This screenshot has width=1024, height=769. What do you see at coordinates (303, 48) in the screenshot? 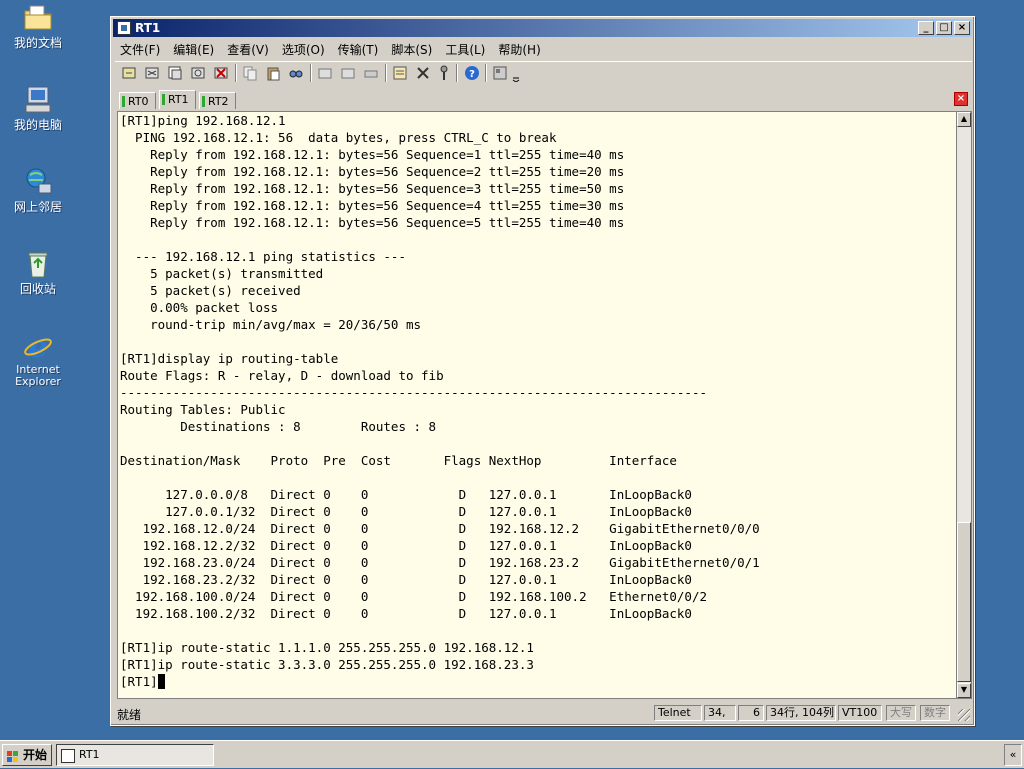
I see `menu-options: 选项(O)` at bounding box center [303, 48].